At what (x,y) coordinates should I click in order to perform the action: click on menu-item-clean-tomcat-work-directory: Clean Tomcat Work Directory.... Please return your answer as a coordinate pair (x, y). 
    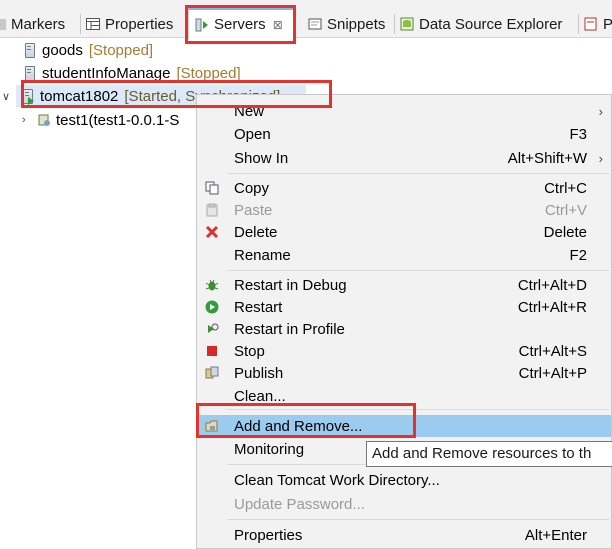
    Looking at the image, I should click on (404, 480).